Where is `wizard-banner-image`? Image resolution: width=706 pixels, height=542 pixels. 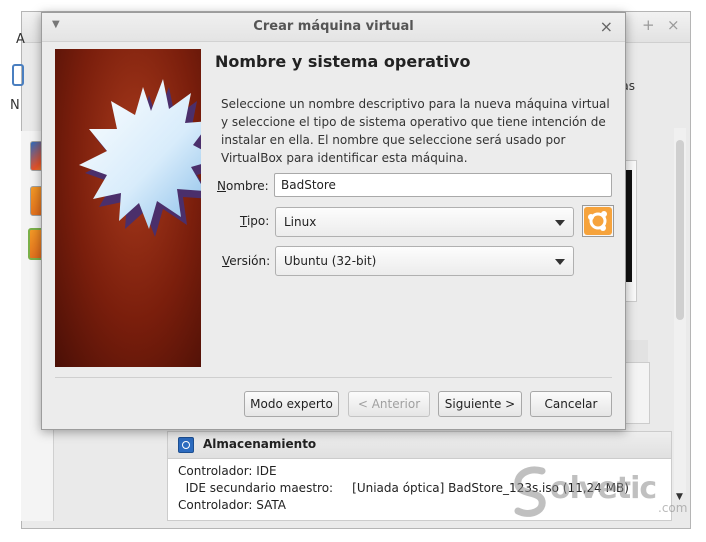
wizard-banner-image is located at coordinates (128, 208).